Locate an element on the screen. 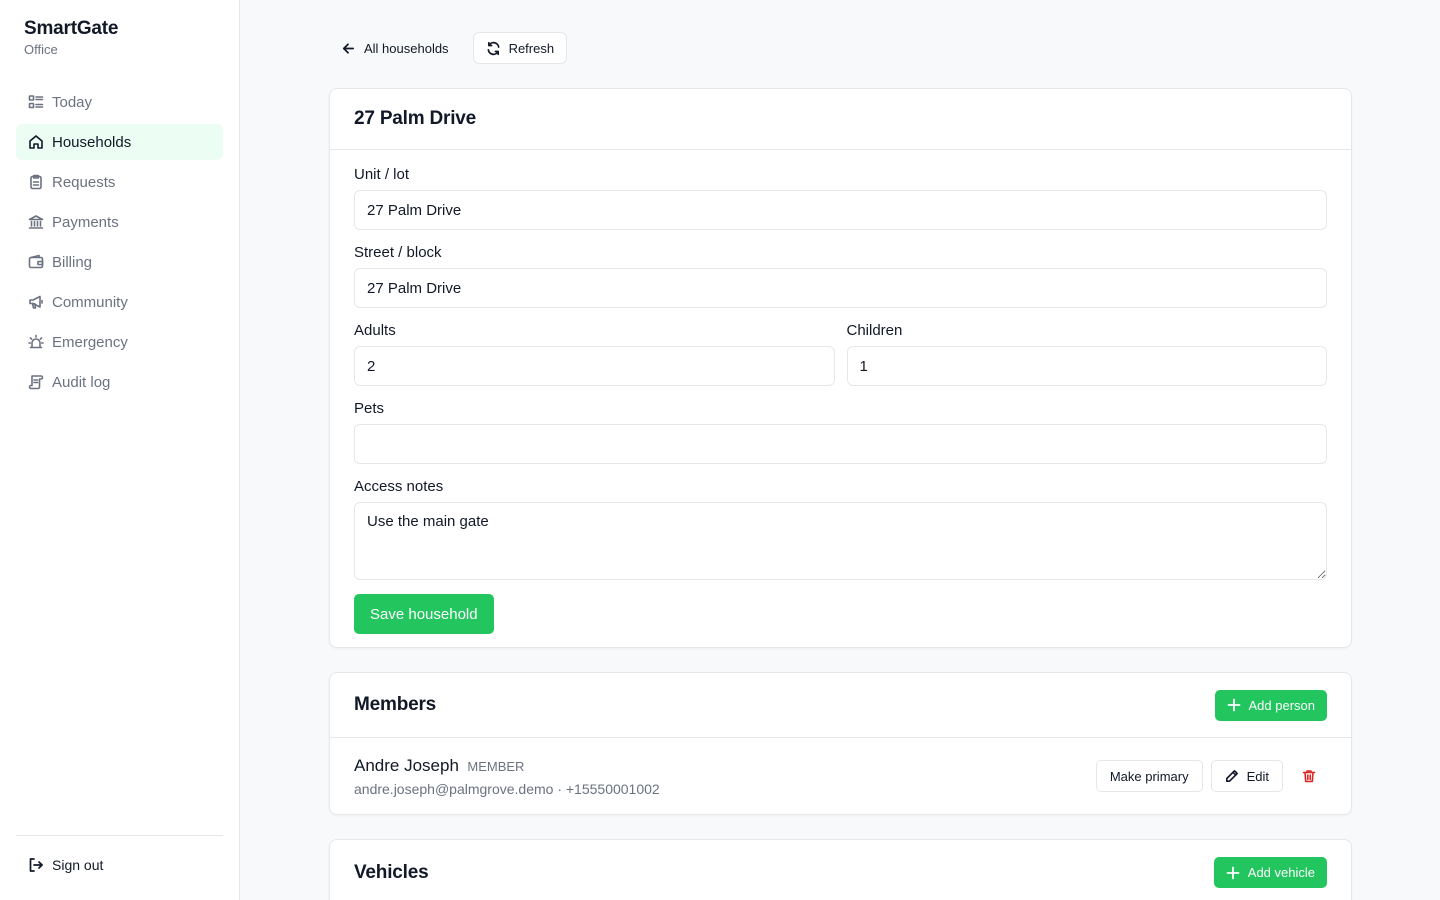 The image size is (1440, 900). sidebar-item-community: Community is located at coordinates (119, 302).